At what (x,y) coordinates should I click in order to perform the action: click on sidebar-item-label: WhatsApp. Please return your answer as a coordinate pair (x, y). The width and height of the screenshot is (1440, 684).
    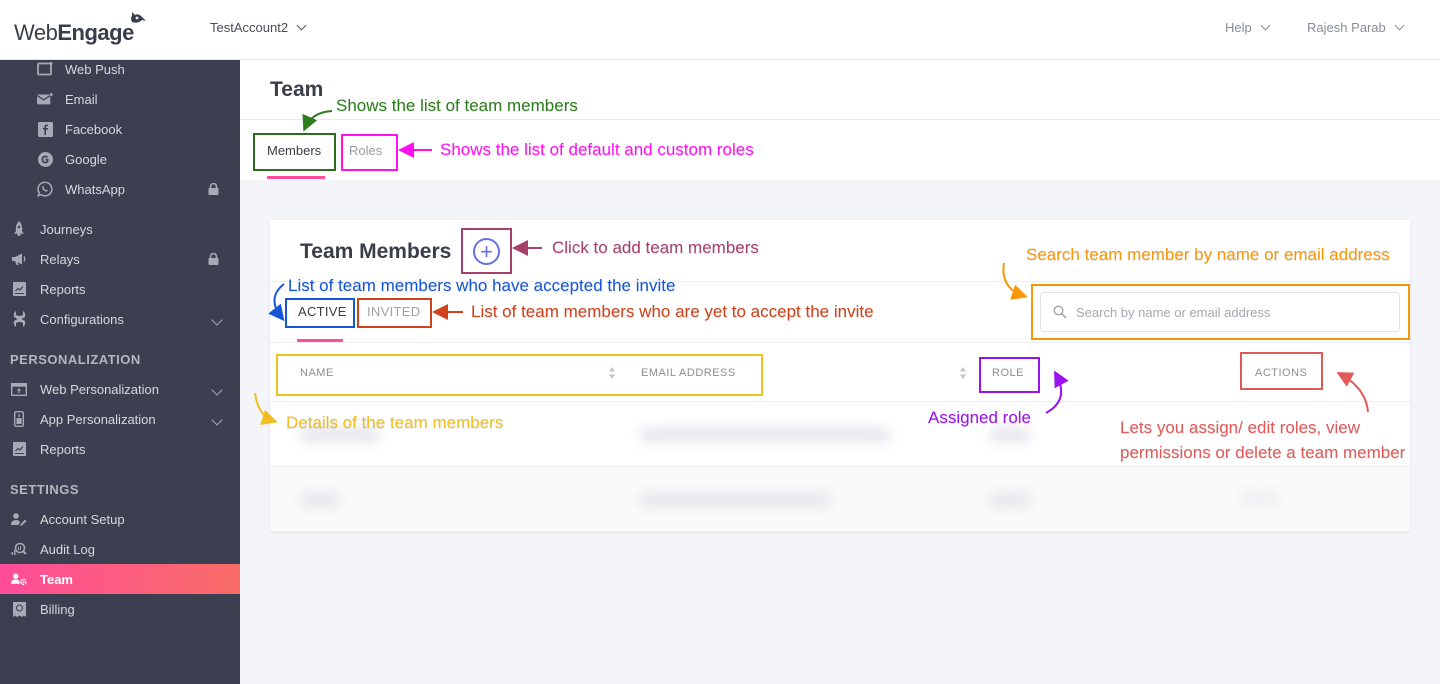
    Looking at the image, I should click on (95, 189).